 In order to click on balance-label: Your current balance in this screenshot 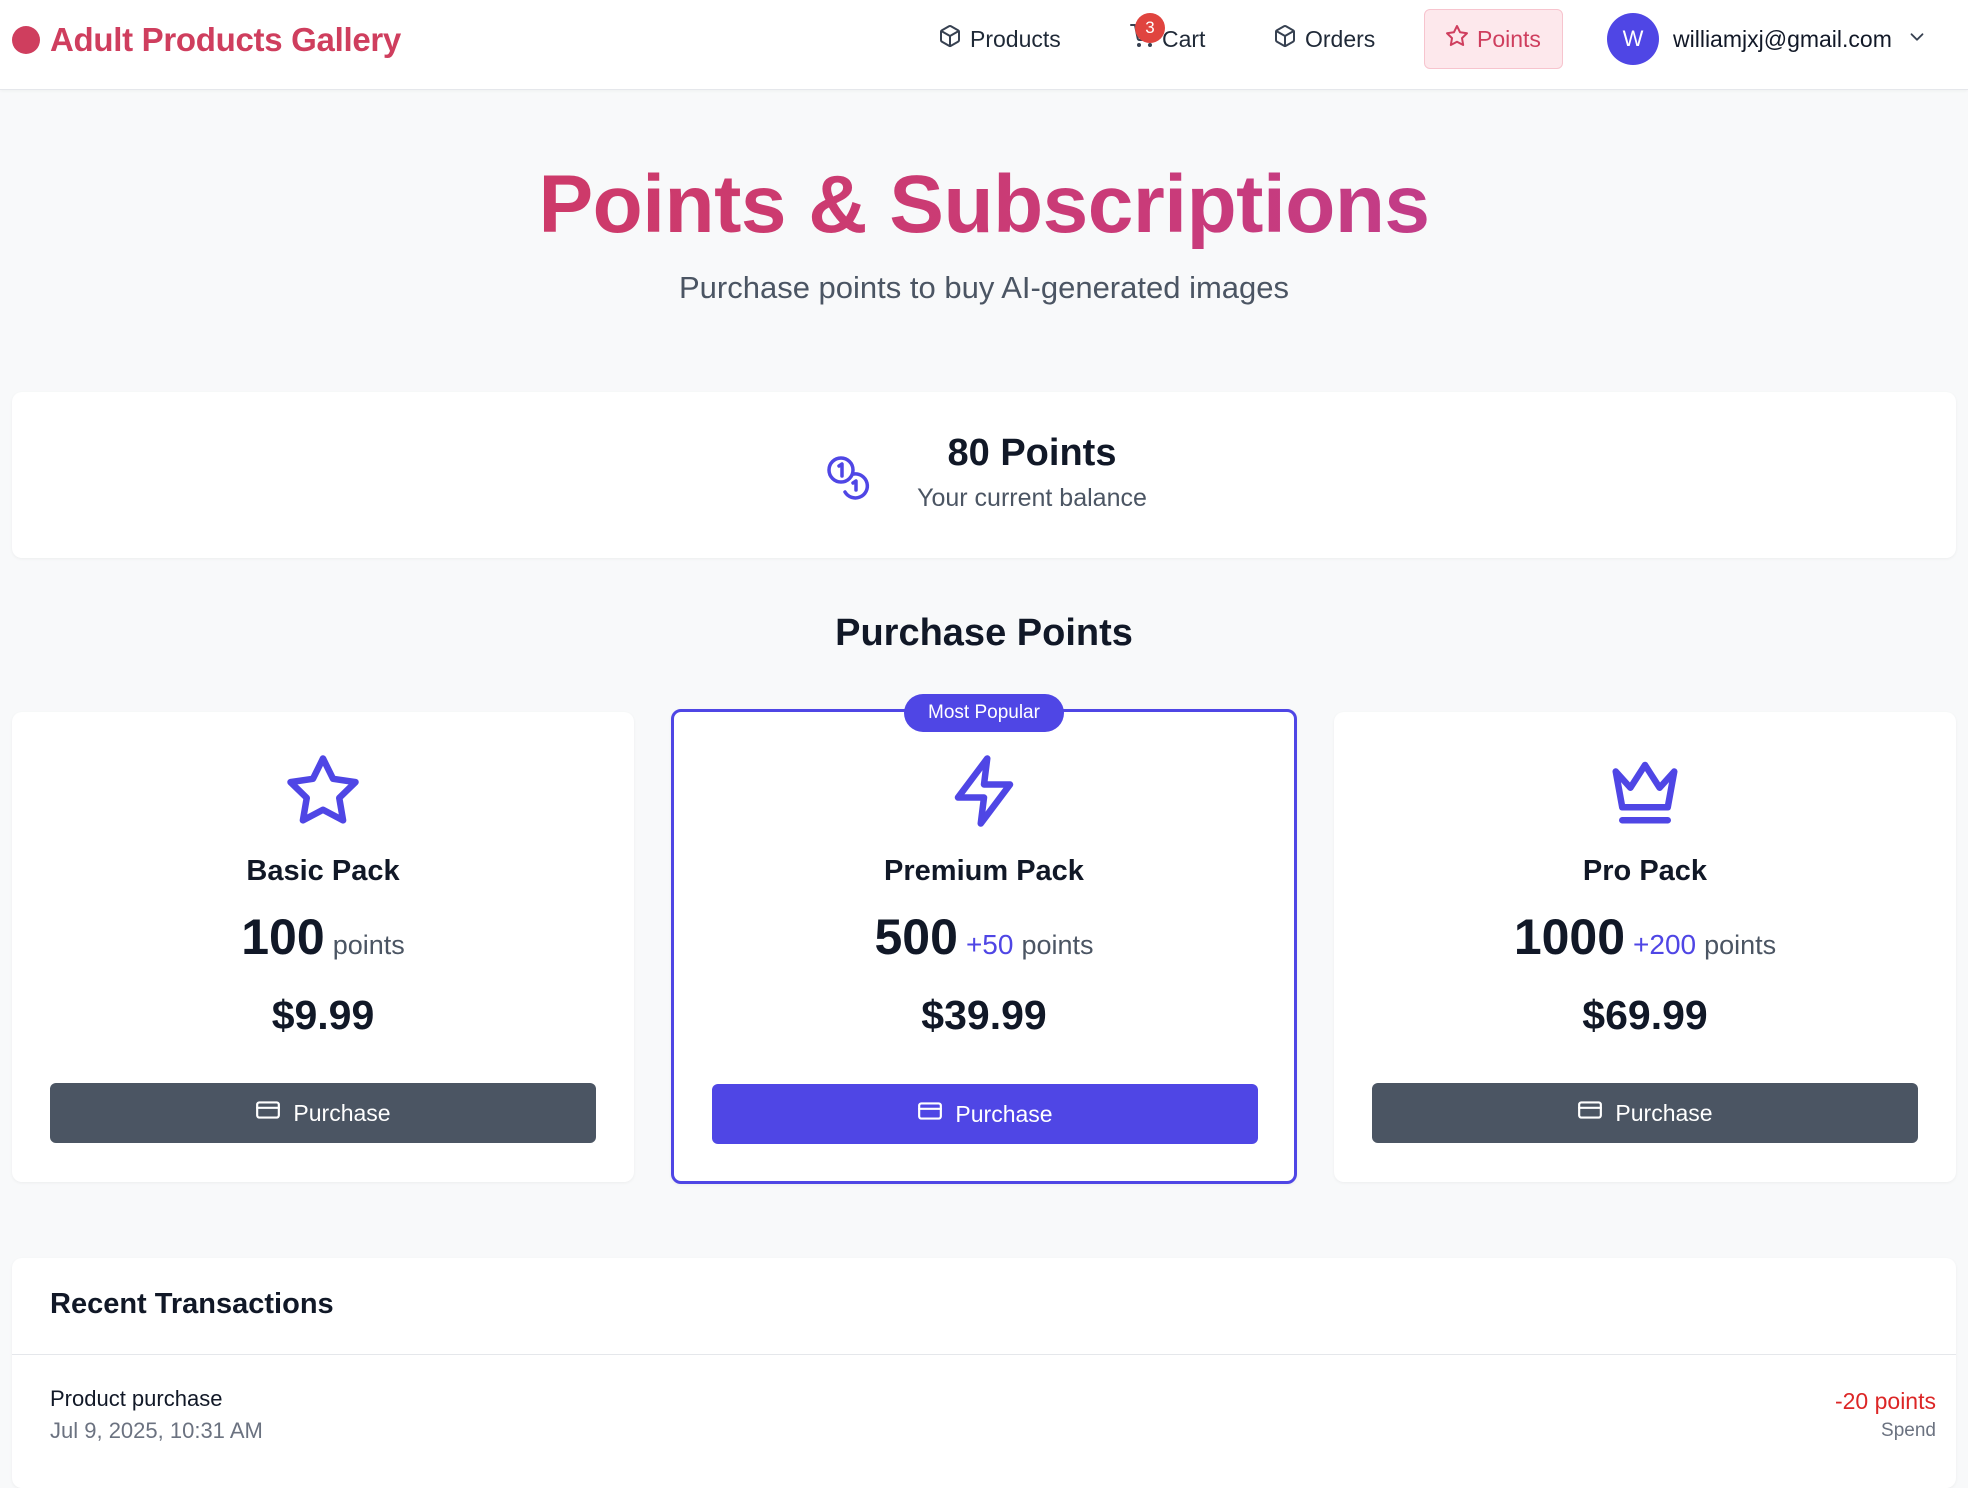, I will do `click(1032, 498)`.